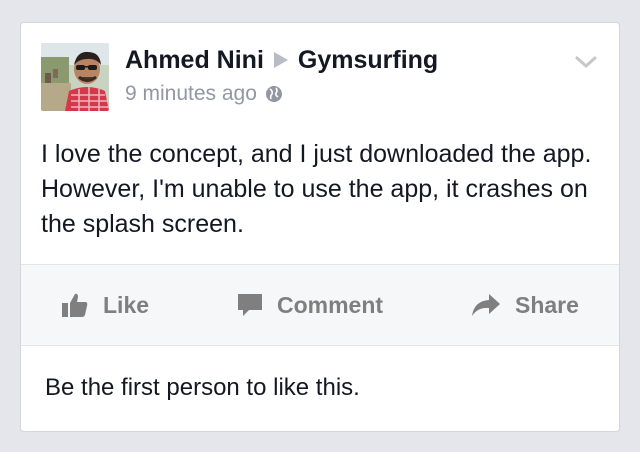 This screenshot has width=640, height=452. Describe the element at coordinates (273, 94) in the screenshot. I see `globe-icon` at that location.